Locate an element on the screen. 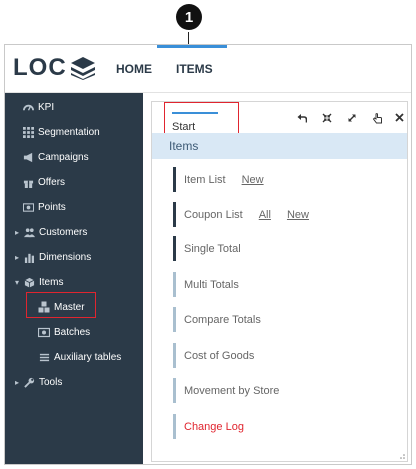 The image size is (416, 469). list-item-movement-by-store: Movement by Store is located at coordinates (283, 390).